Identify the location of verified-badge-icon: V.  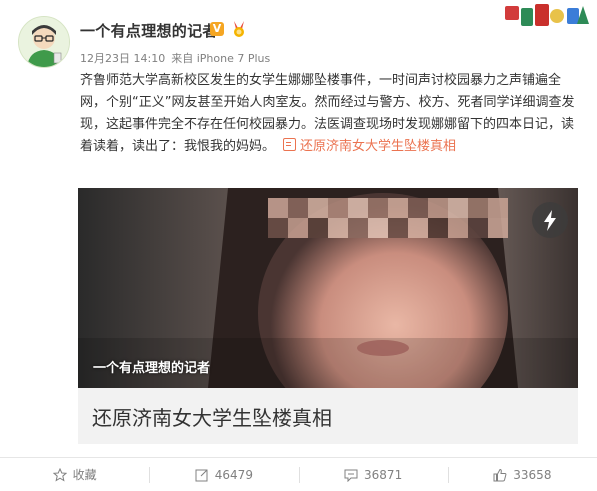
(217, 29).